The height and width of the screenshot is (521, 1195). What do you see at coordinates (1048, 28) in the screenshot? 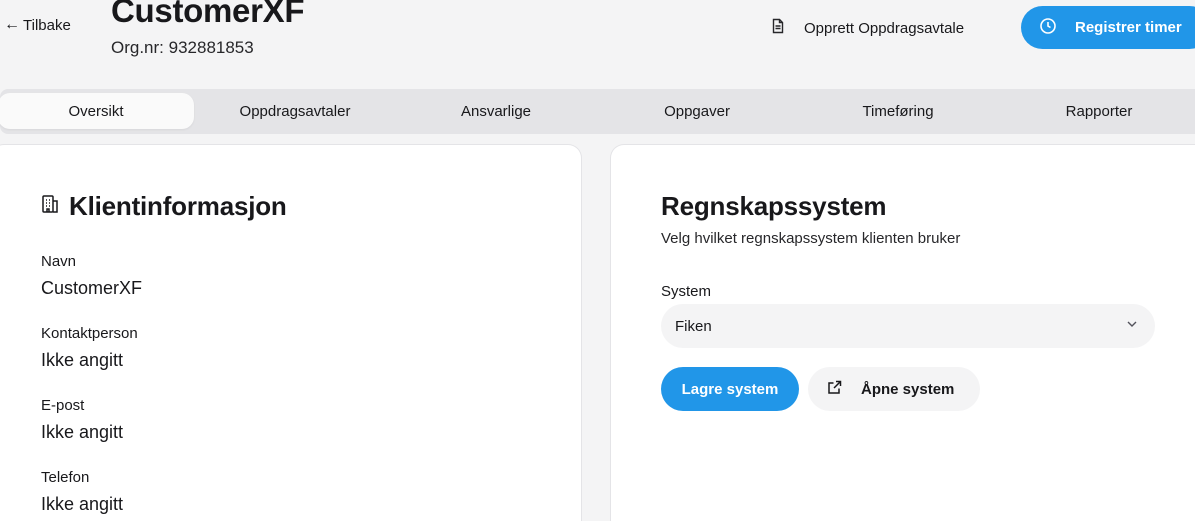
I see `clock-icon` at bounding box center [1048, 28].